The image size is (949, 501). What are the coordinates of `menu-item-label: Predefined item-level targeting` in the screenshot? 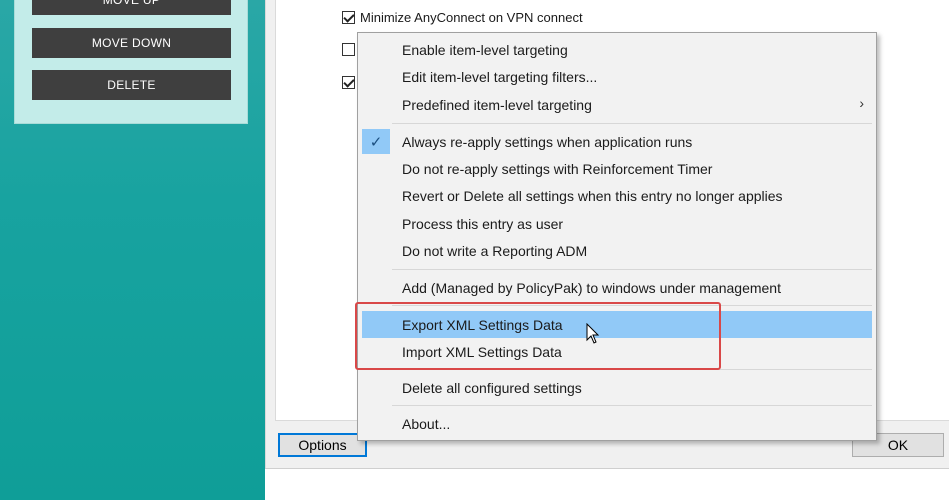 It's located at (497, 104).